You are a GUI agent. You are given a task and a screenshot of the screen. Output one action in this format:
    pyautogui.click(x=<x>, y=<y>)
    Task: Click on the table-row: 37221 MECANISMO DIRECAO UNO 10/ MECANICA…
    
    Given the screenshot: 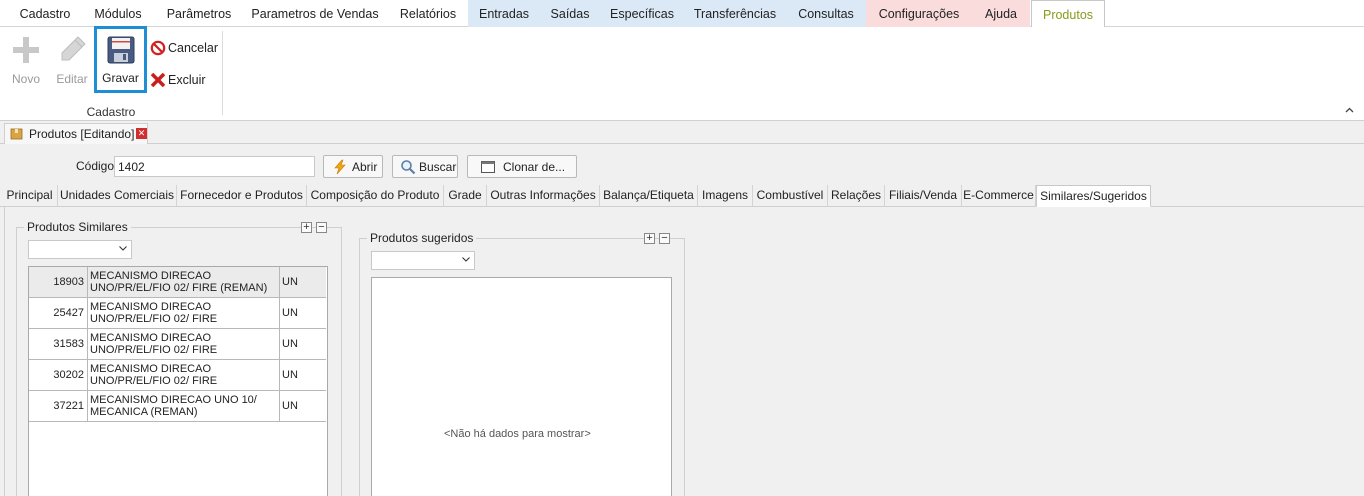 What is the action you would take?
    pyautogui.click(x=177, y=406)
    